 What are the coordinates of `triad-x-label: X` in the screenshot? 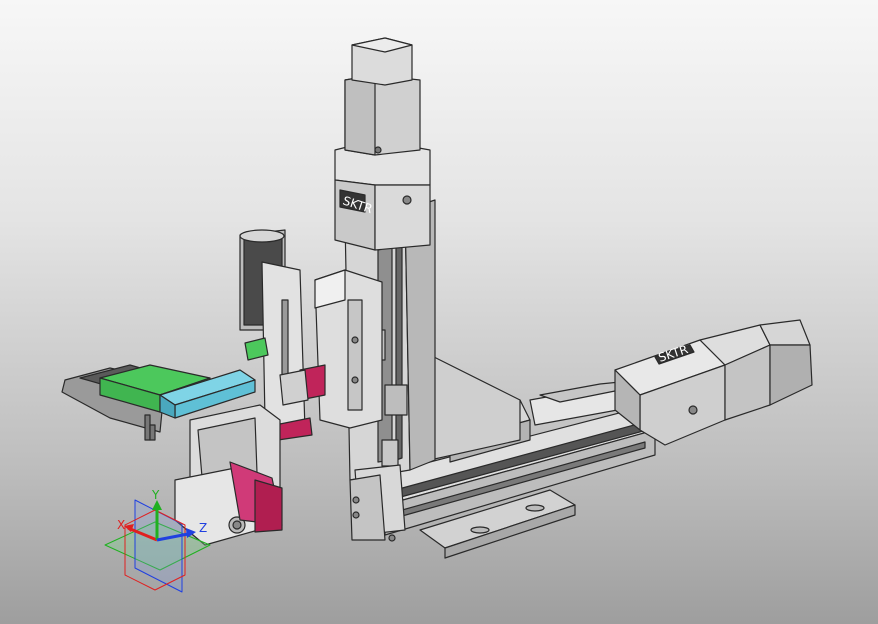 It's located at (121, 525).